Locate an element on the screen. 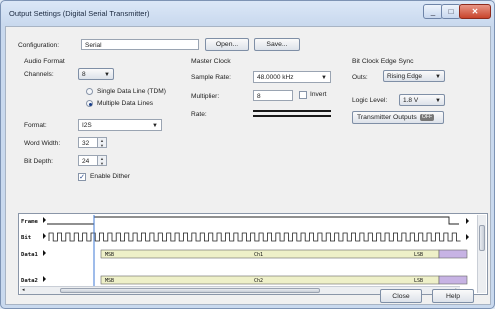 The width and height of the screenshot is (495, 309). minimize-button: _ is located at coordinates (433, 11).